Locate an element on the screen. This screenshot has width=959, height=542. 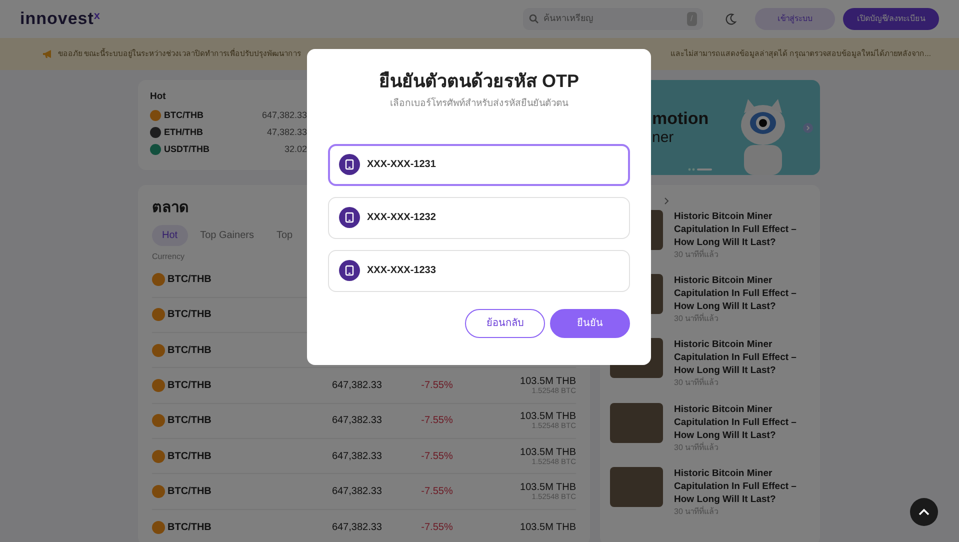
coin-price: 47,382.33 is located at coordinates (286, 132).